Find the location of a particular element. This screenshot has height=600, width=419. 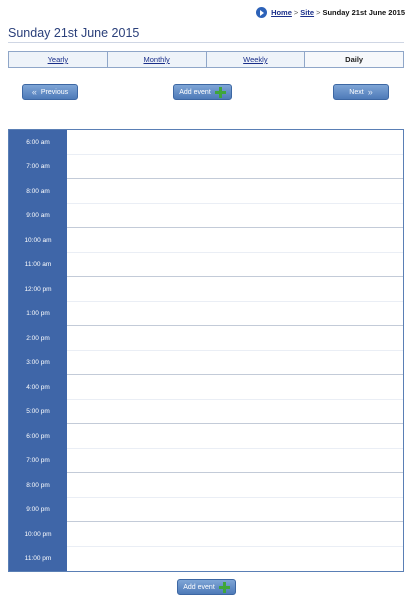

tab-daily: Daily is located at coordinates (354, 59).